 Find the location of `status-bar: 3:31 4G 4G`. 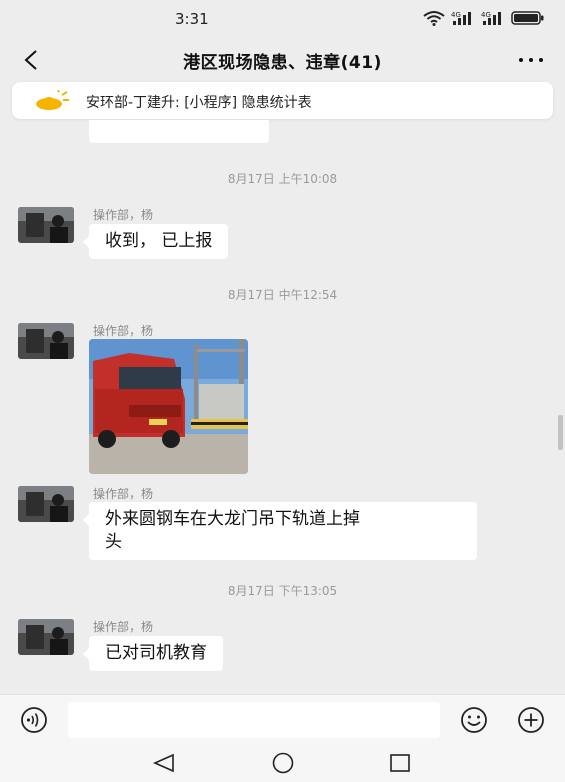

status-bar: 3:31 4G 4G is located at coordinates (282, 20).